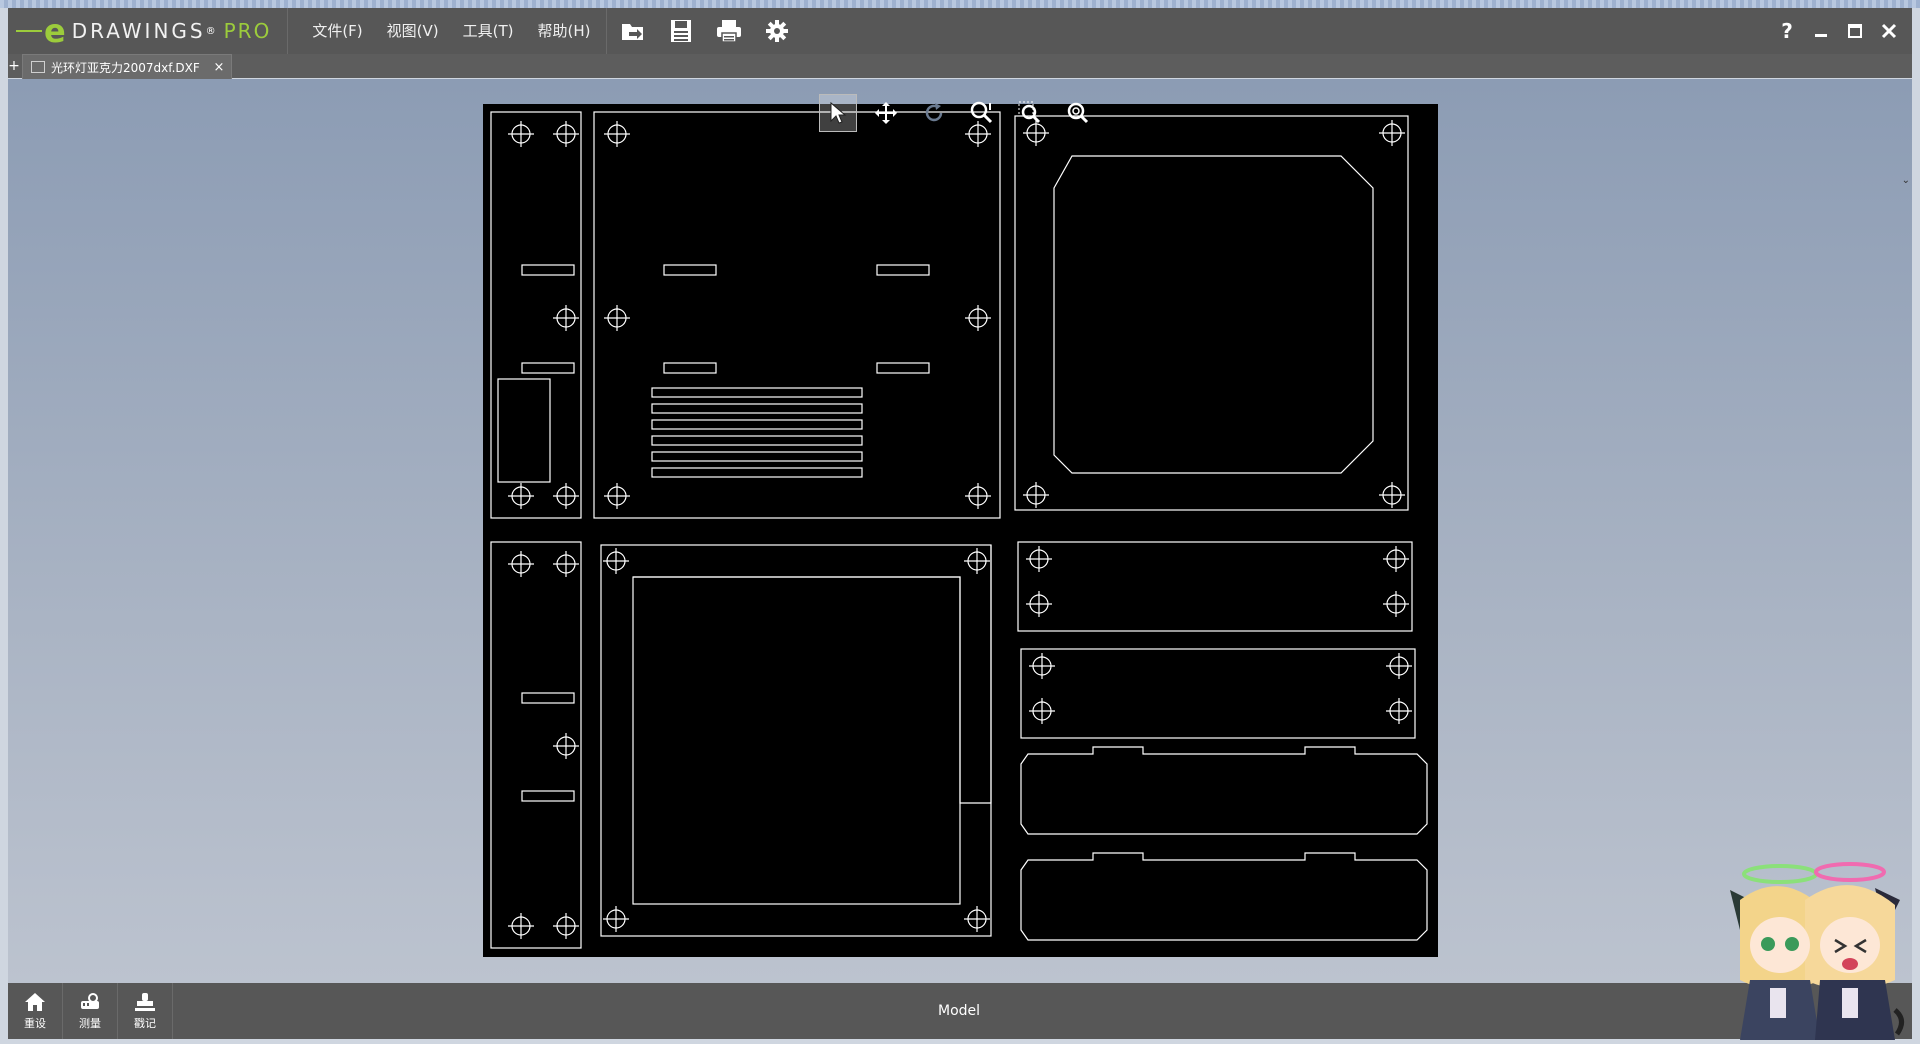  I want to click on print-icon, so click(729, 31).